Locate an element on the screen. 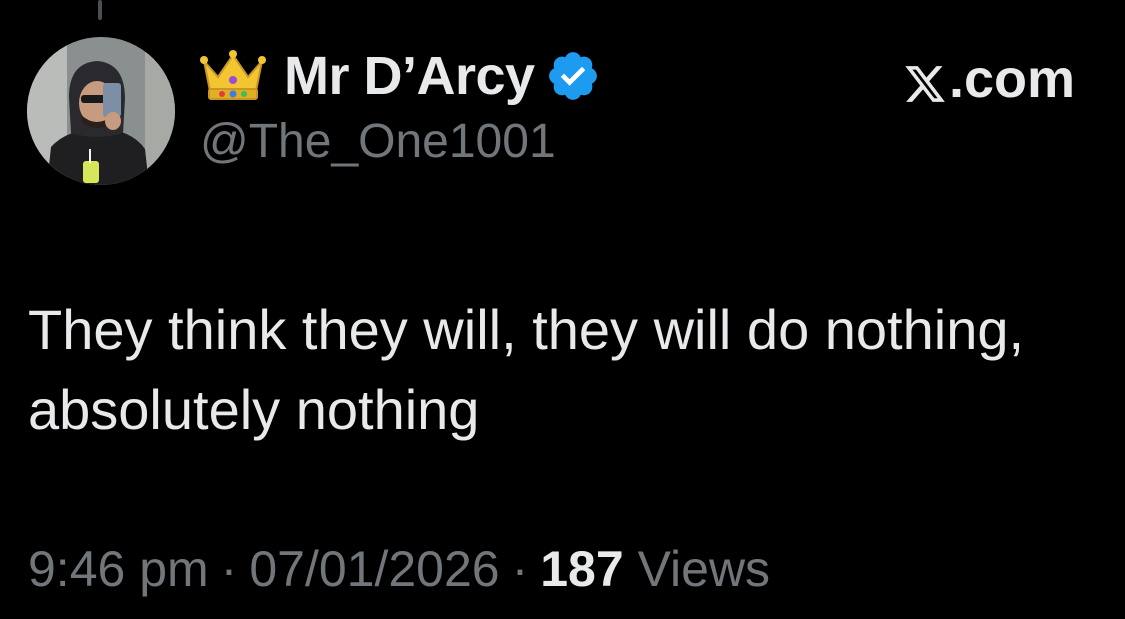  crown-emoji-icon is located at coordinates (233, 76).